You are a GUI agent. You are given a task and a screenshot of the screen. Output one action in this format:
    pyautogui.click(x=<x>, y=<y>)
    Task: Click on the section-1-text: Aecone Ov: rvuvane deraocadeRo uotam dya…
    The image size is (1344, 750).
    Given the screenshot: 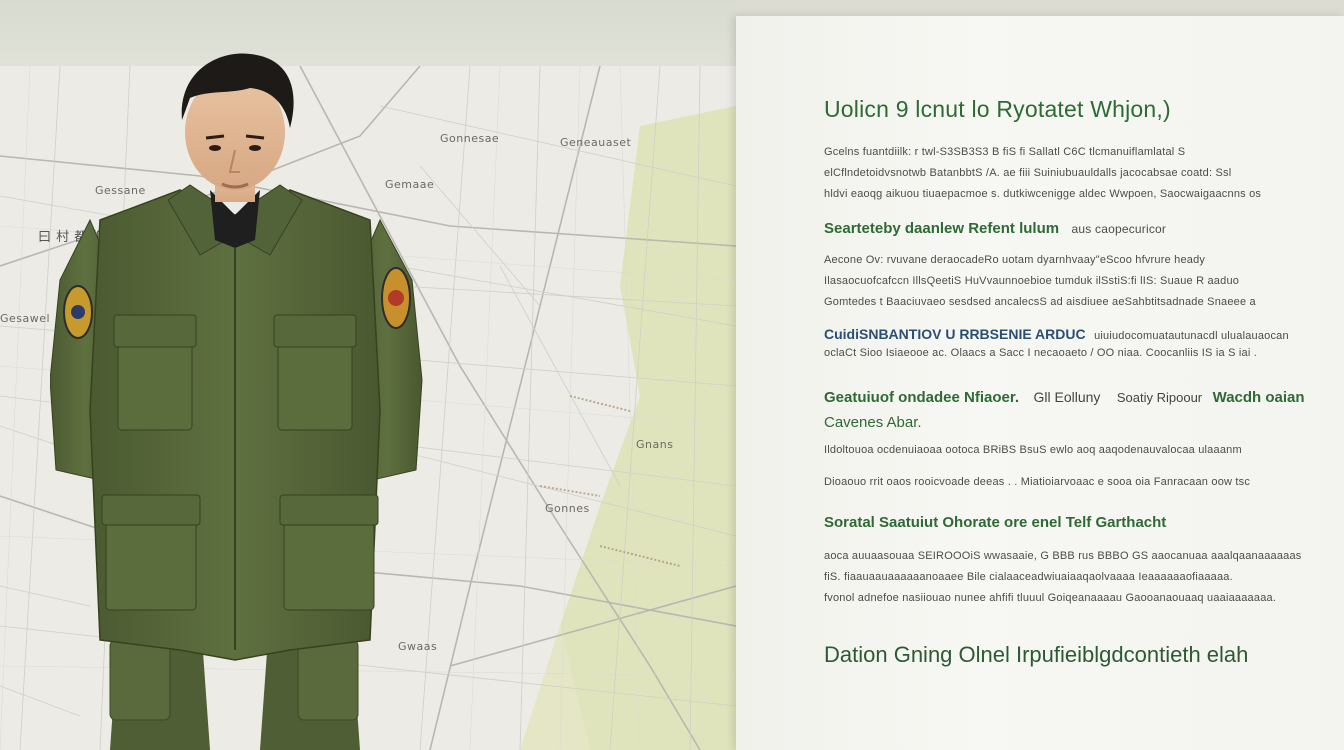 What is the action you would take?
    pyautogui.click(x=1069, y=281)
    